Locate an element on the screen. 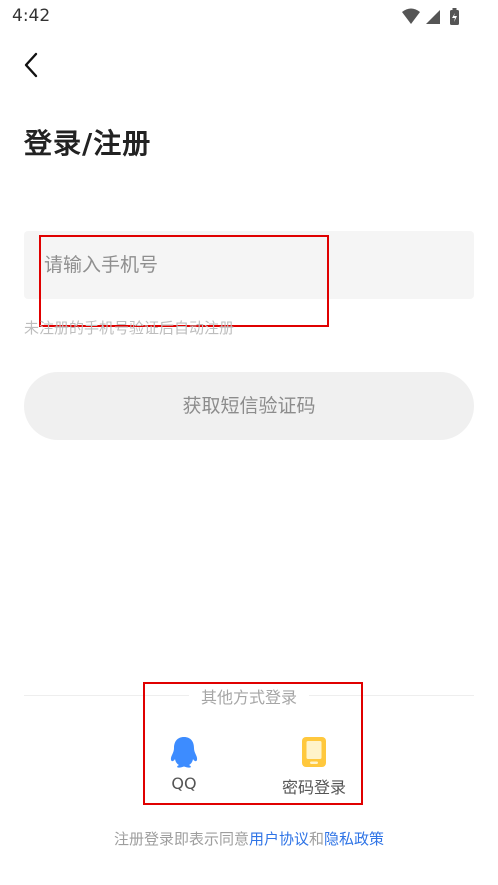 The image size is (498, 885). status-icons is located at coordinates (430, 16).